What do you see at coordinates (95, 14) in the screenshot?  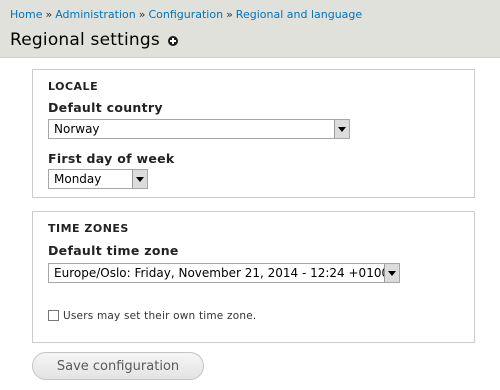 I see `breadcrumb-administration: Administration` at bounding box center [95, 14].